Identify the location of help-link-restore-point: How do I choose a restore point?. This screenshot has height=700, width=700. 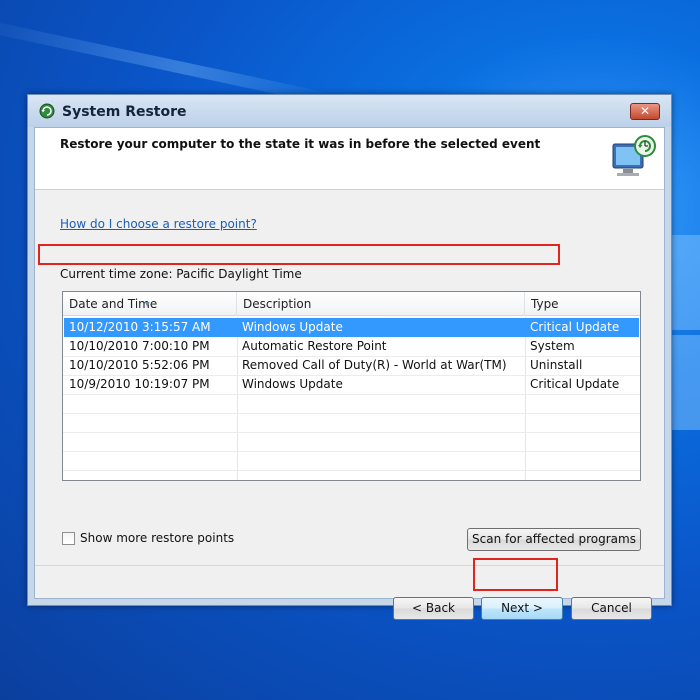
(158, 224).